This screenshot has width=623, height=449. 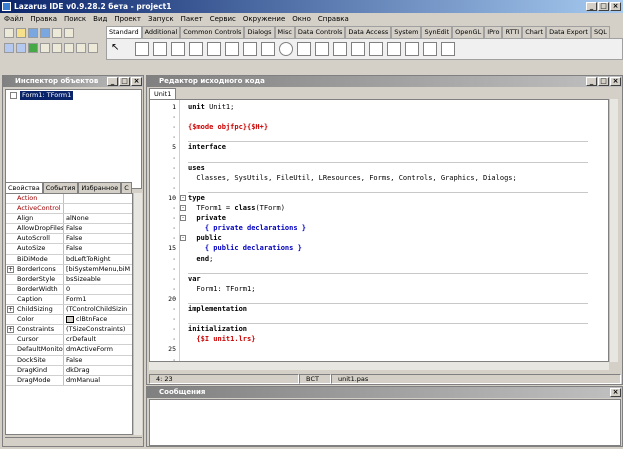 I want to click on palette-tab-12: Chart, so click(x=534, y=32).